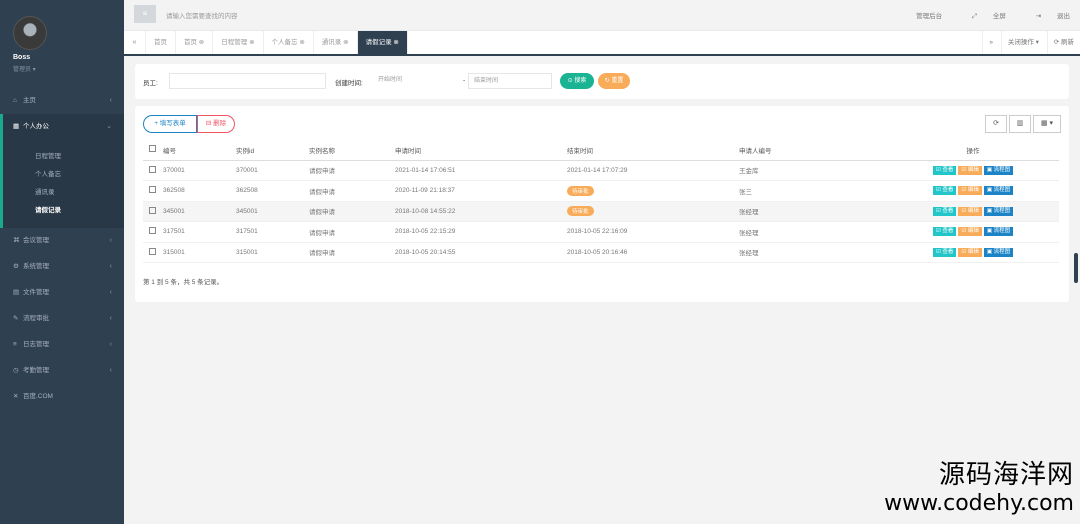  Describe the element at coordinates (63, 211) in the screenshot. I see `sidebar-subitem-leave-records: 请假记录` at that location.